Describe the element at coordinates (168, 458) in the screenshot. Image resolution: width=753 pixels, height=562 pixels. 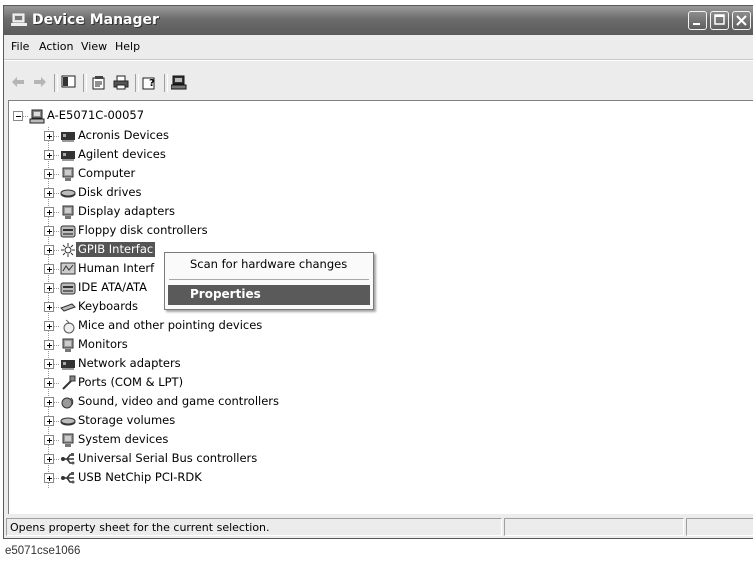
I see `tree-item-label: Universal Serial Bus controllers` at that location.